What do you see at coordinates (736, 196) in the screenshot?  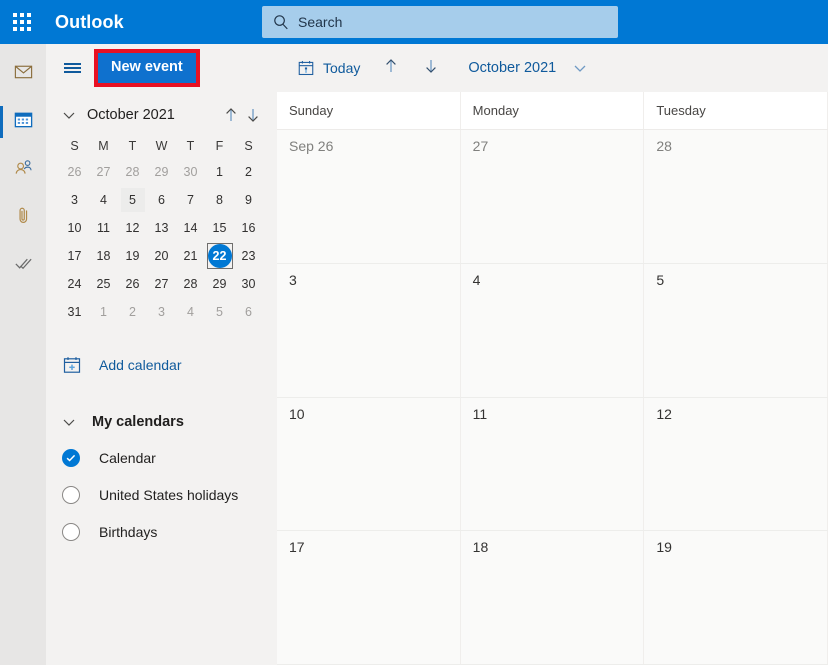 I see `calendar-day-cell: 28` at bounding box center [736, 196].